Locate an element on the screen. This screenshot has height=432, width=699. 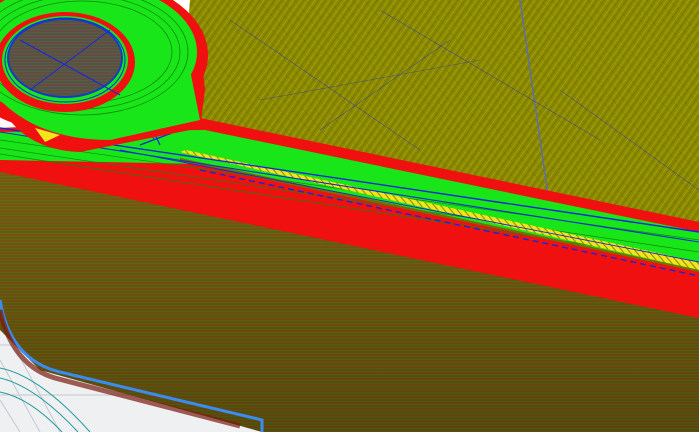
cylinder-boss is located at coordinates (104, 76).